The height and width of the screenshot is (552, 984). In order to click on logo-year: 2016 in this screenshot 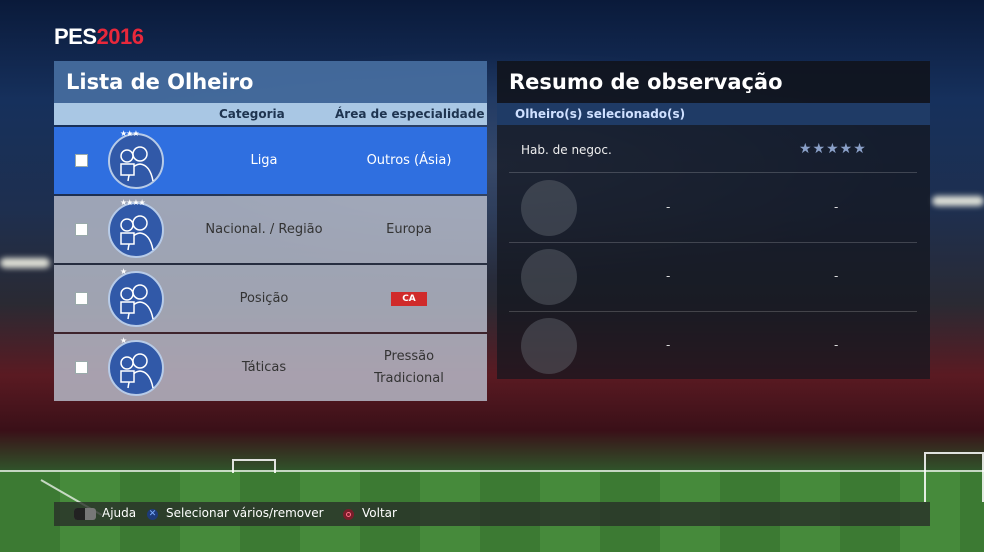, I will do `click(120, 36)`.